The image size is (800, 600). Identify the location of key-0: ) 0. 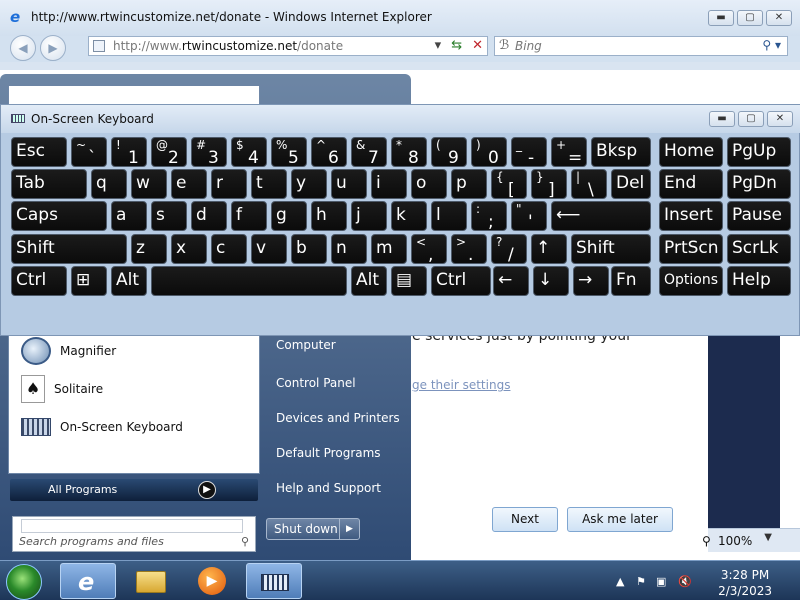
(489, 152).